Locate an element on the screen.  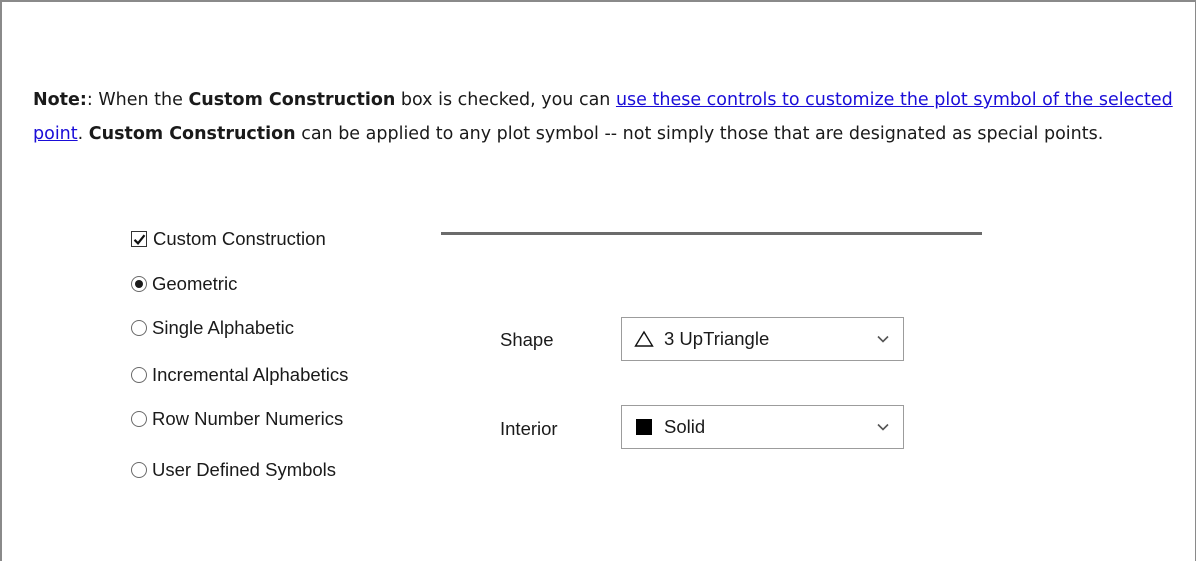
note-term-custom-construction: Custom Construction is located at coordinates (292, 100).